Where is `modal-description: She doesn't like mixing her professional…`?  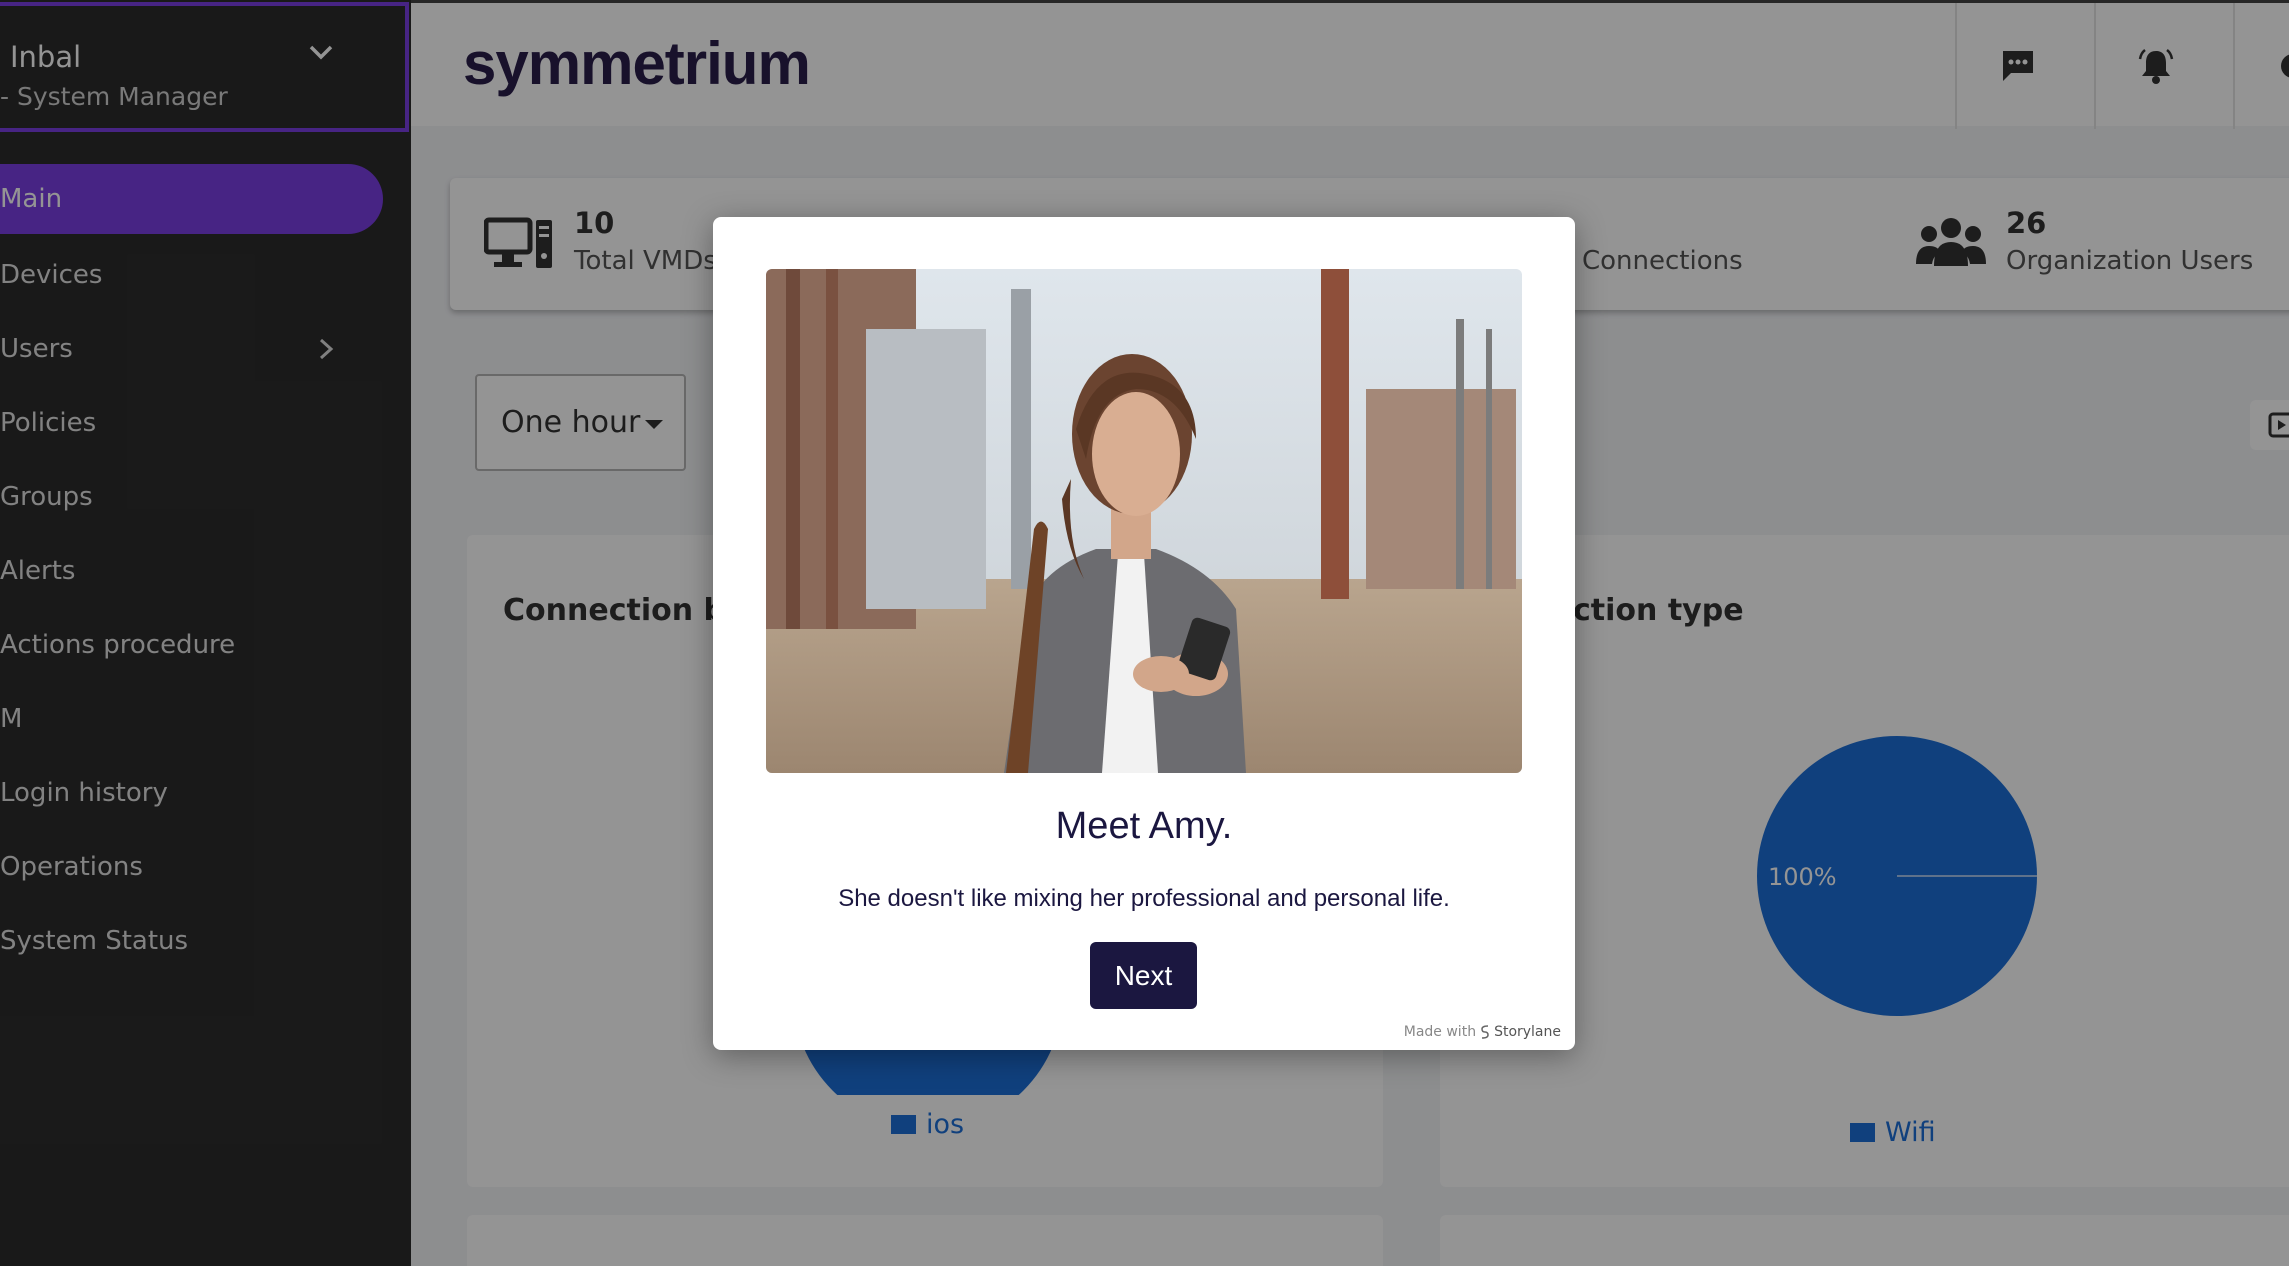 modal-description: She doesn't like mixing her professional… is located at coordinates (1144, 898).